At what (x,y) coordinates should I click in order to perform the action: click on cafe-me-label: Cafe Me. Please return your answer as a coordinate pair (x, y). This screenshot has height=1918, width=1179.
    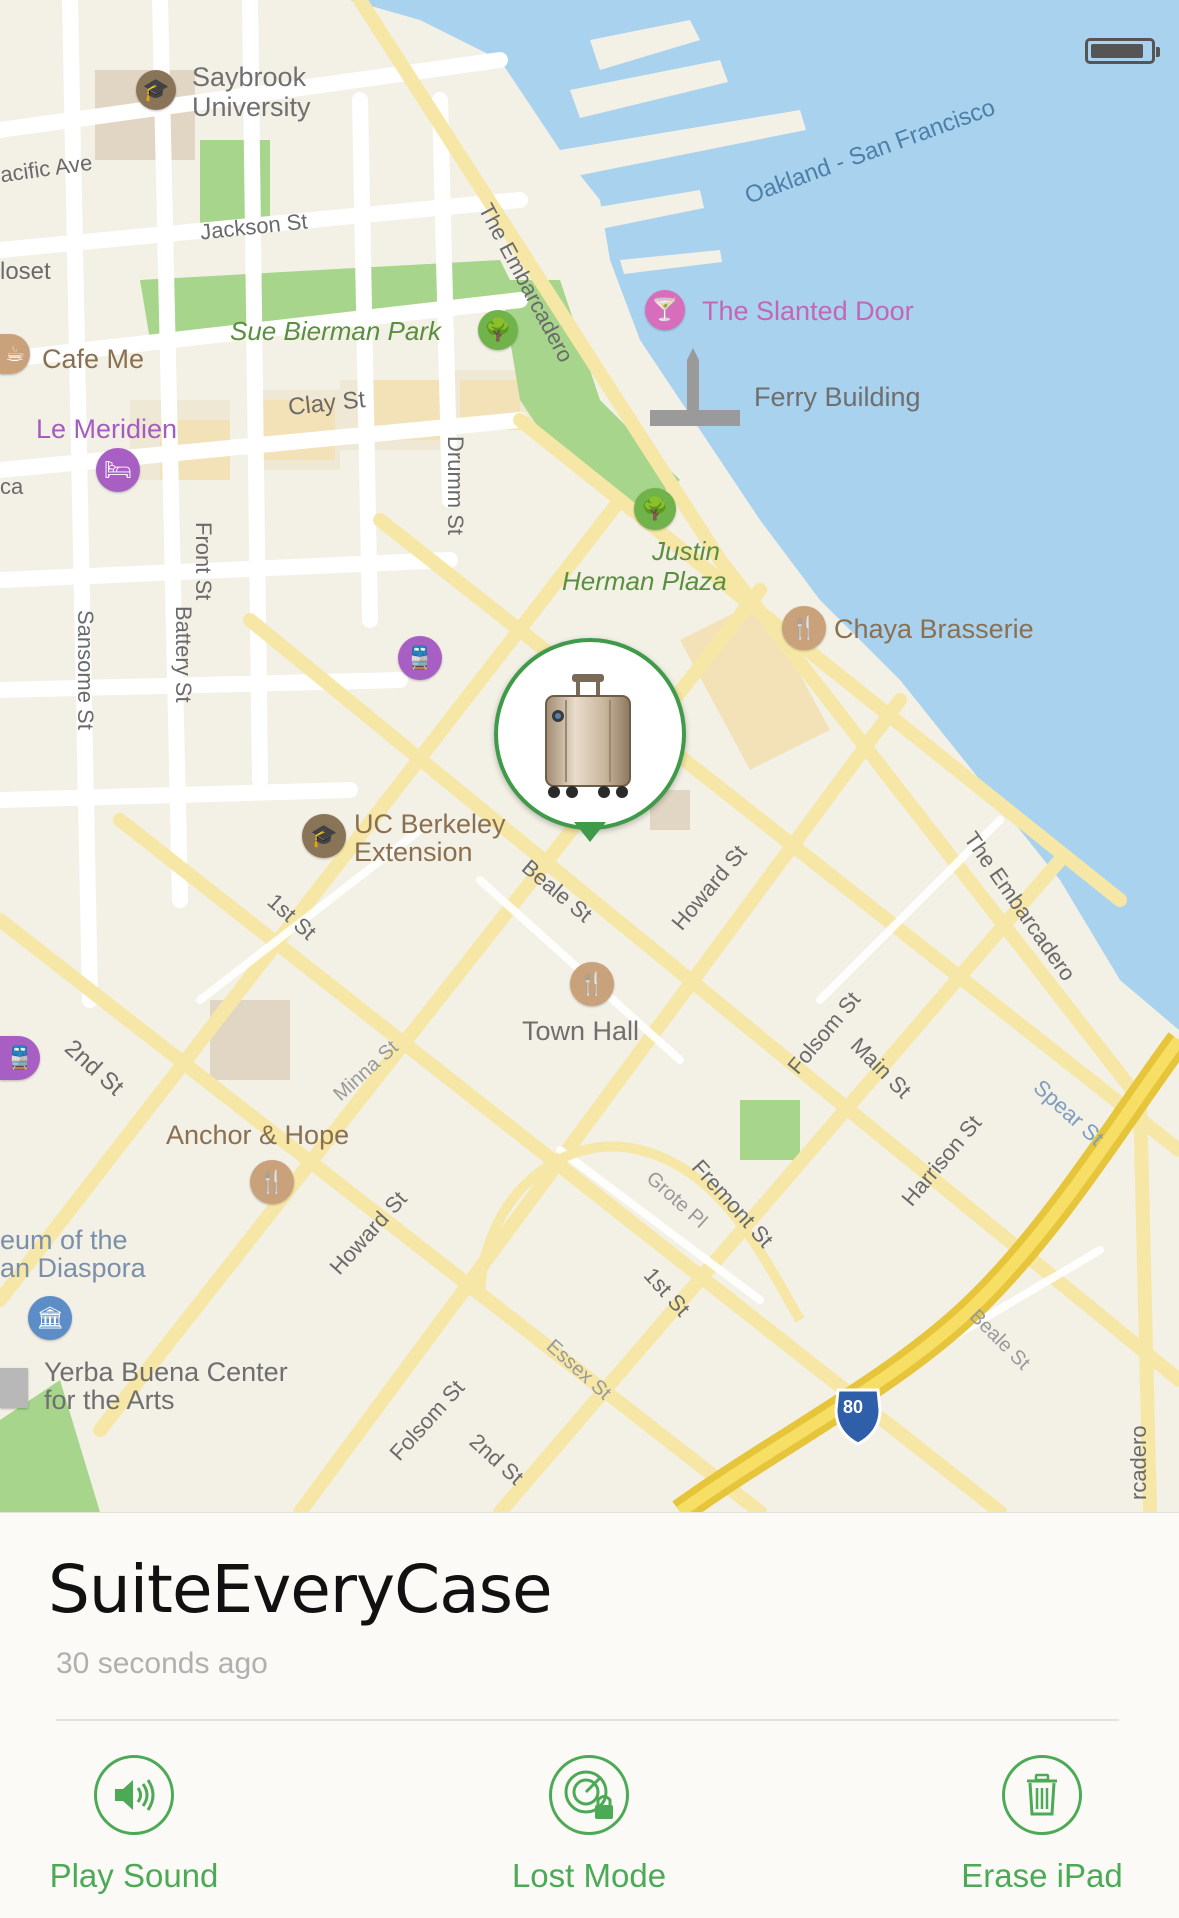
    Looking at the image, I should click on (93, 359).